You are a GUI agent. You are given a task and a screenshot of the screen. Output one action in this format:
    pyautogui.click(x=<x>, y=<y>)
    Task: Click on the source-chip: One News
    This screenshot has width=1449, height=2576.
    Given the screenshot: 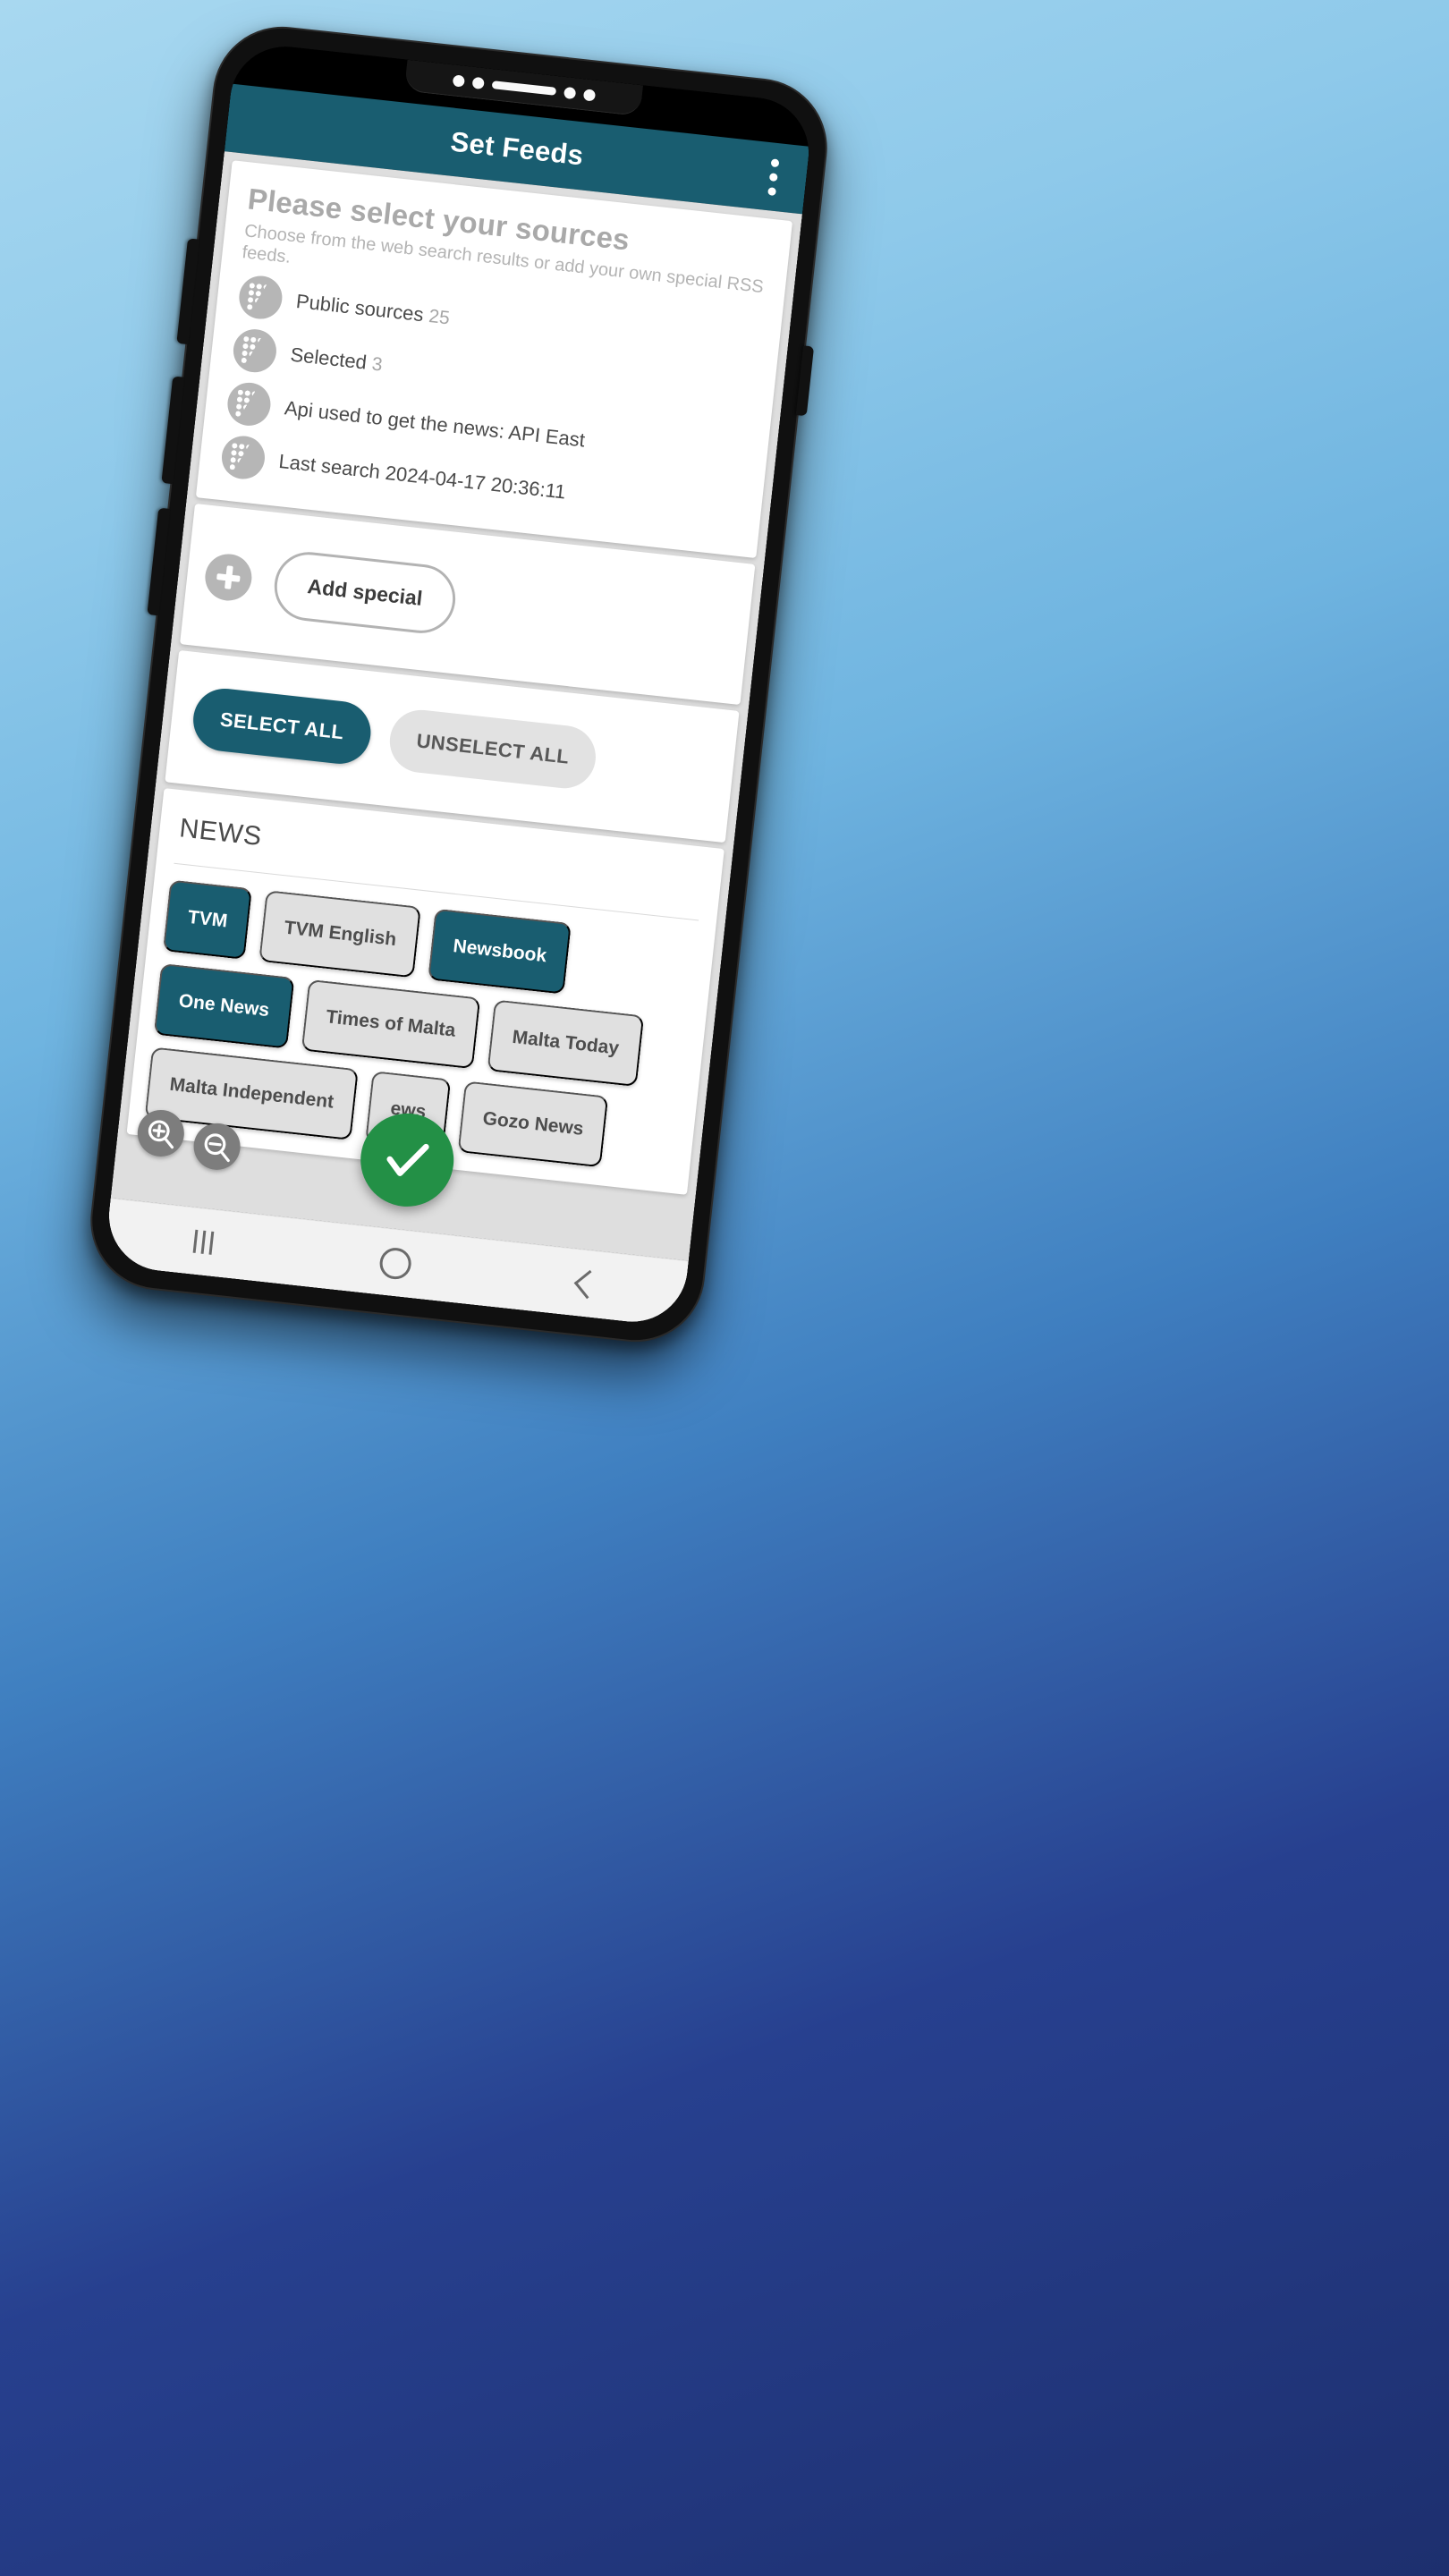 What is the action you would take?
    pyautogui.click(x=224, y=1006)
    